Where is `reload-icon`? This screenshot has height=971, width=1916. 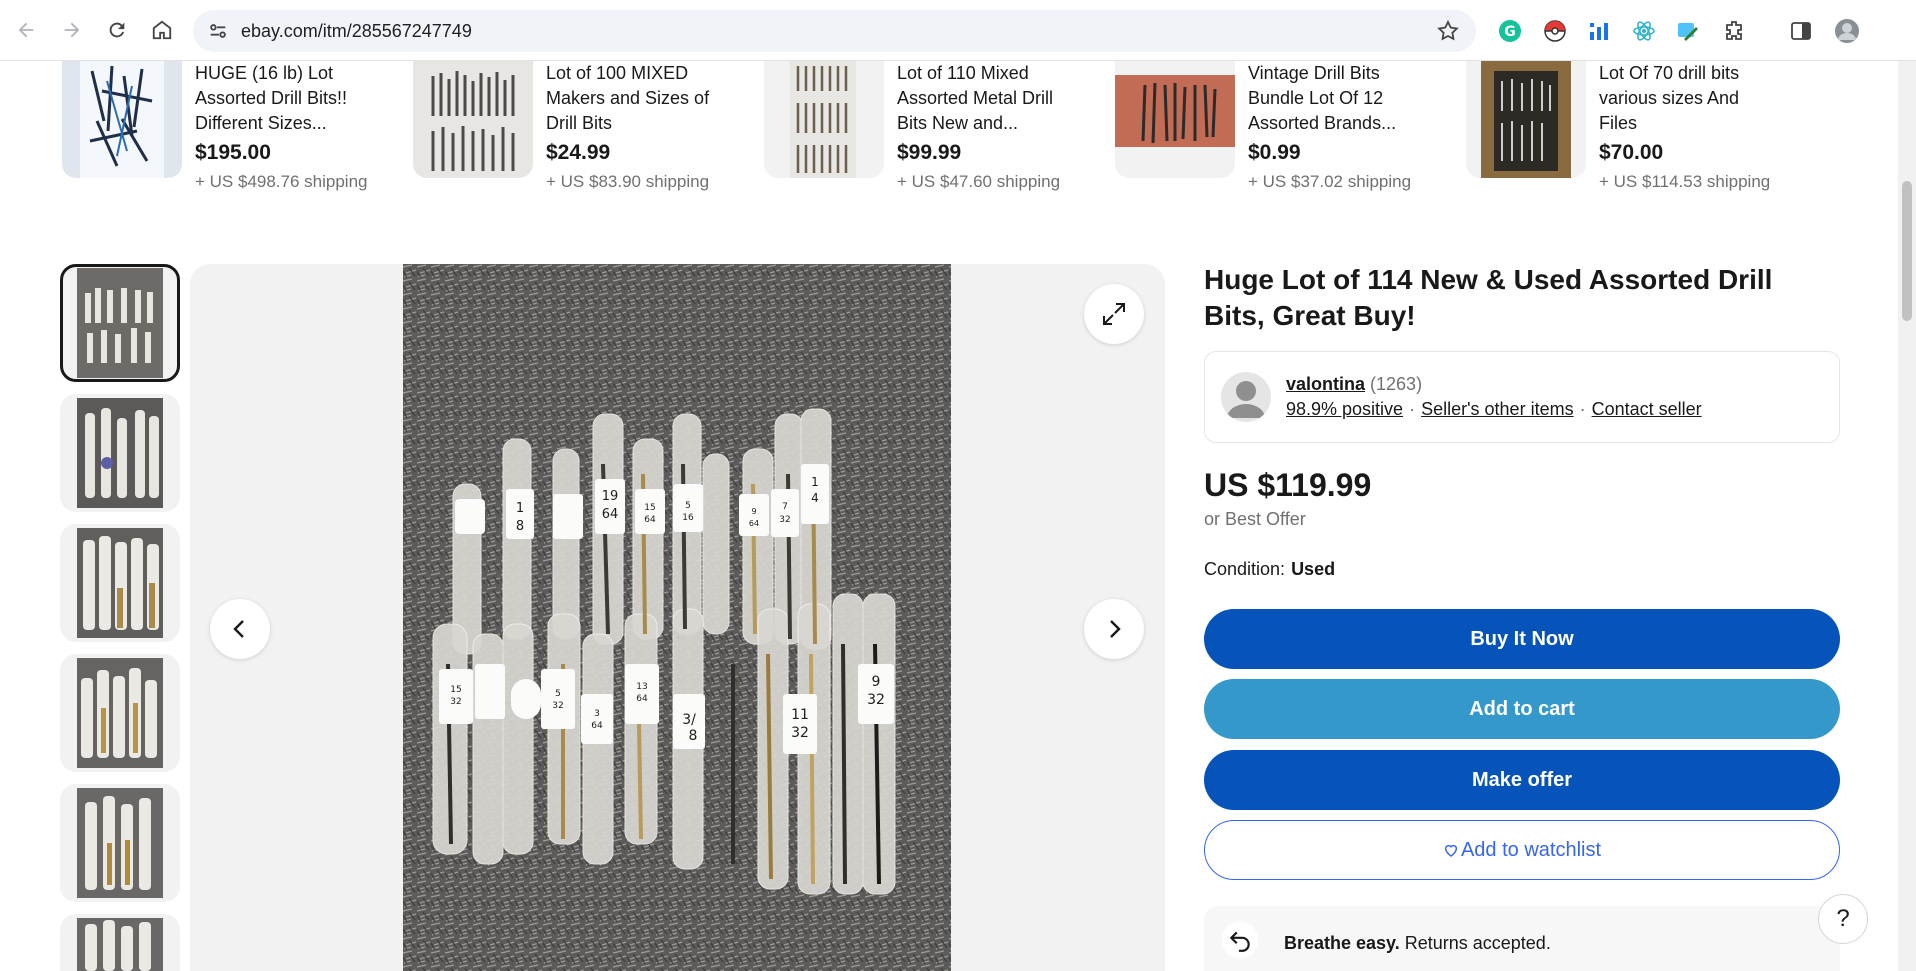
reload-icon is located at coordinates (117, 30).